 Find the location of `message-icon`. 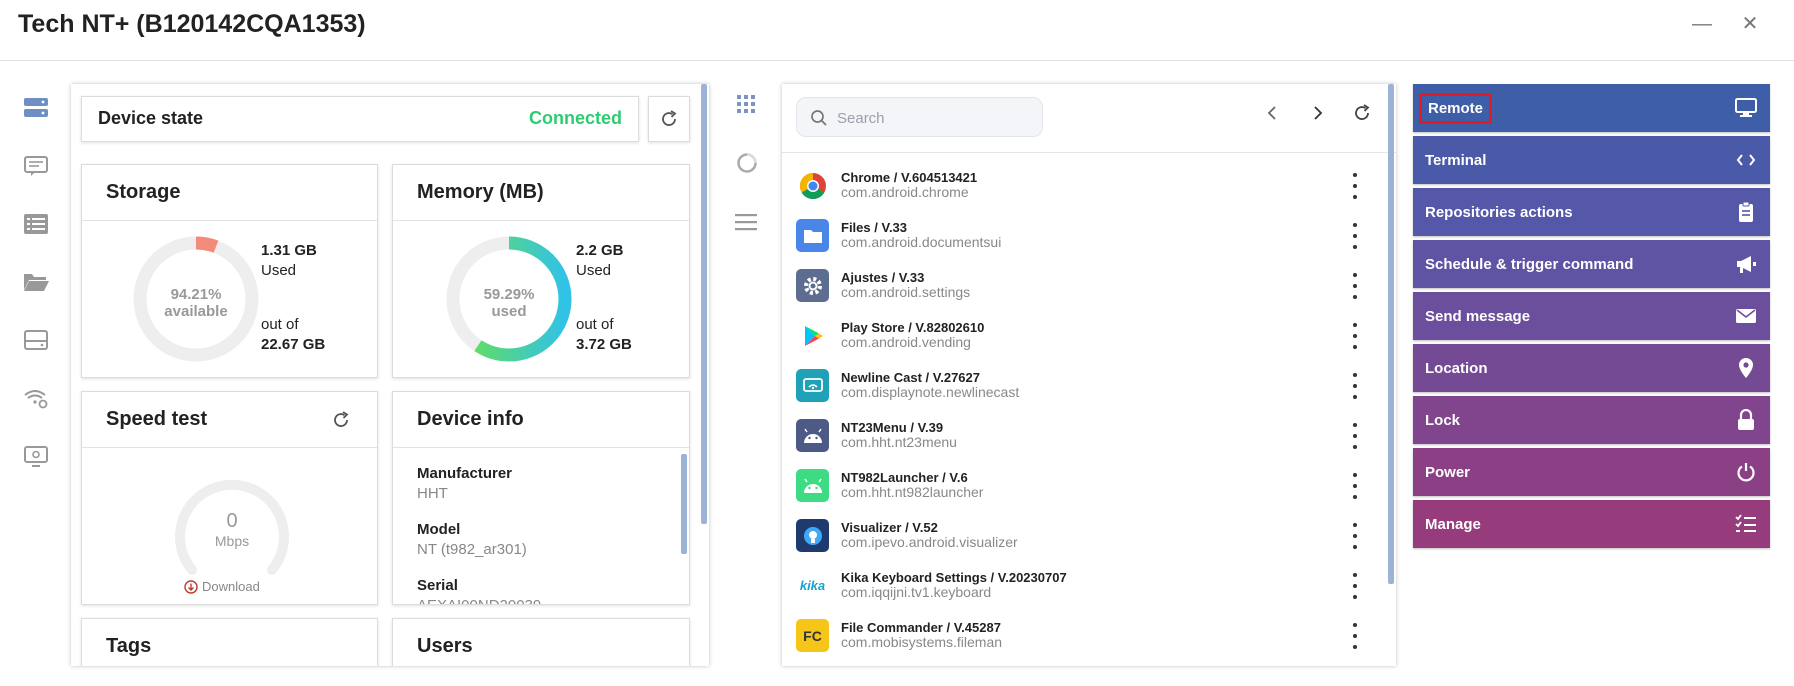

message-icon is located at coordinates (36, 166).